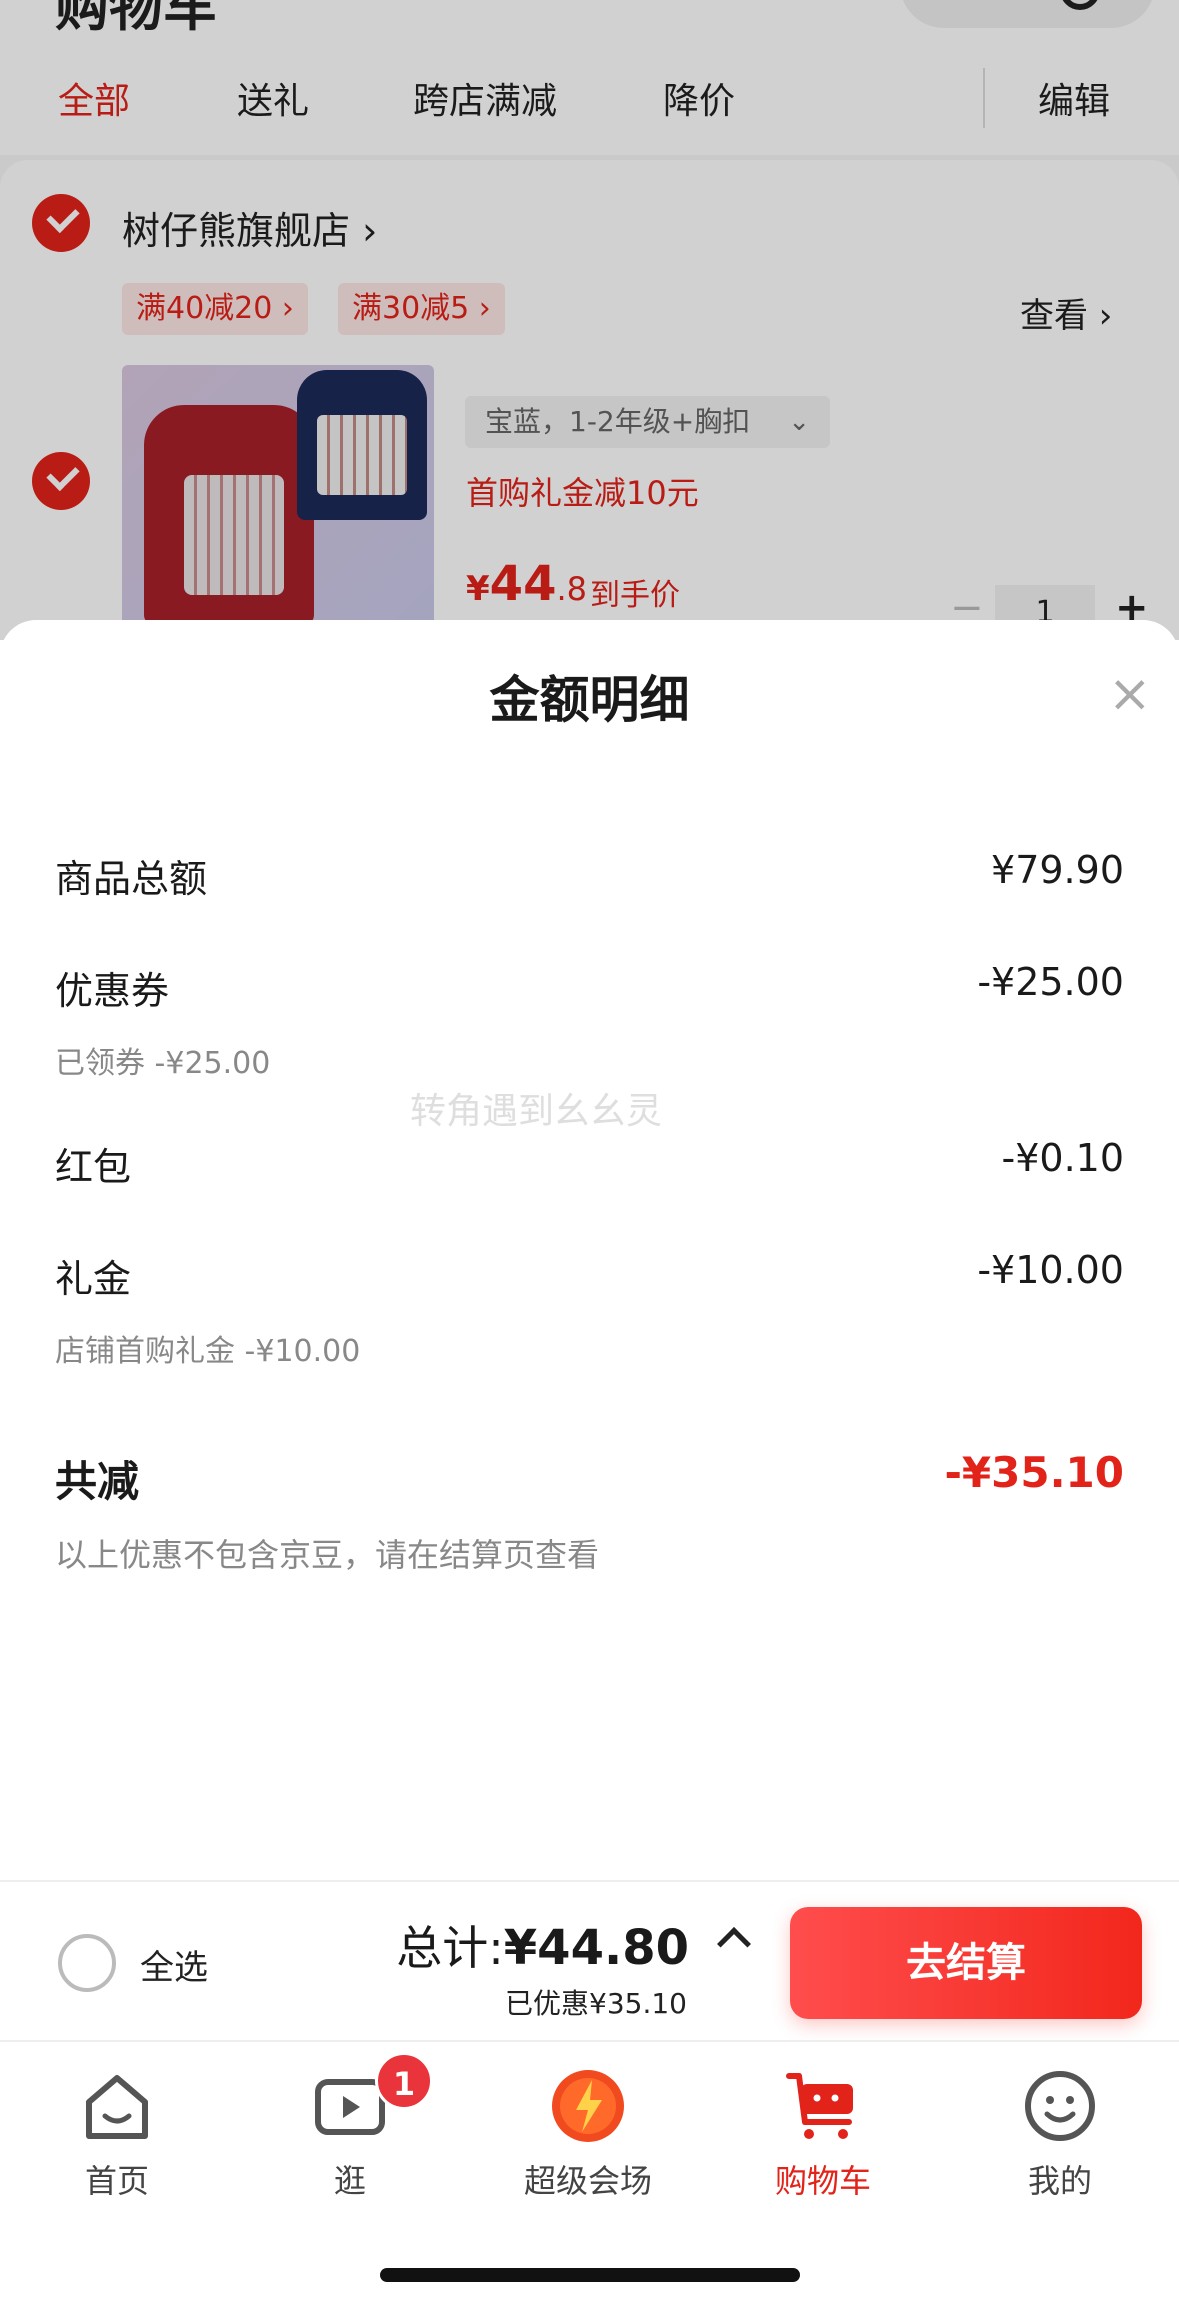  What do you see at coordinates (536, 1111) in the screenshot?
I see `watermark: 转角遇到幺幺灵` at bounding box center [536, 1111].